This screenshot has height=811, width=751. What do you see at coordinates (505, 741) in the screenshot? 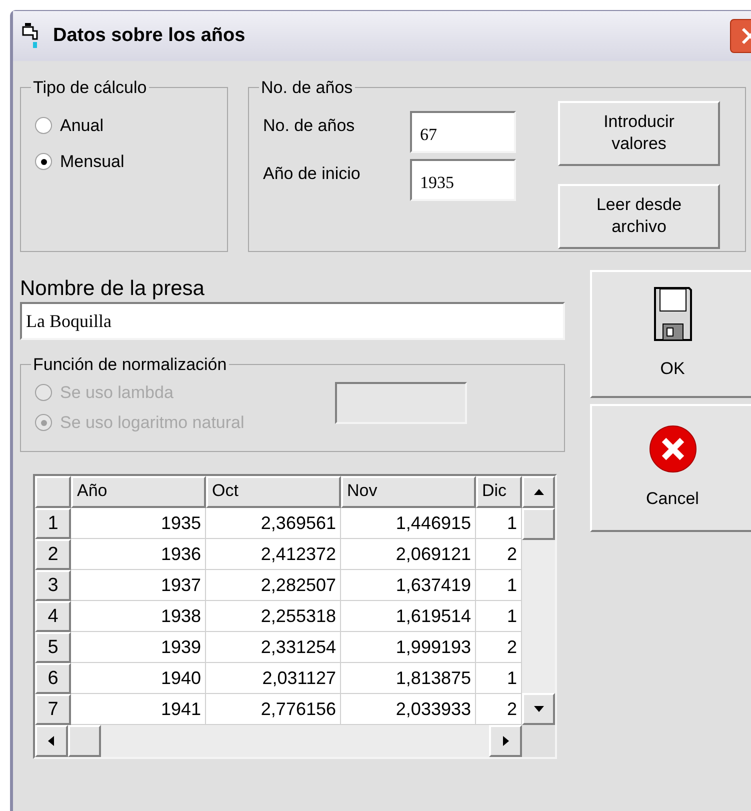
I see `scroll-right-button` at bounding box center [505, 741].